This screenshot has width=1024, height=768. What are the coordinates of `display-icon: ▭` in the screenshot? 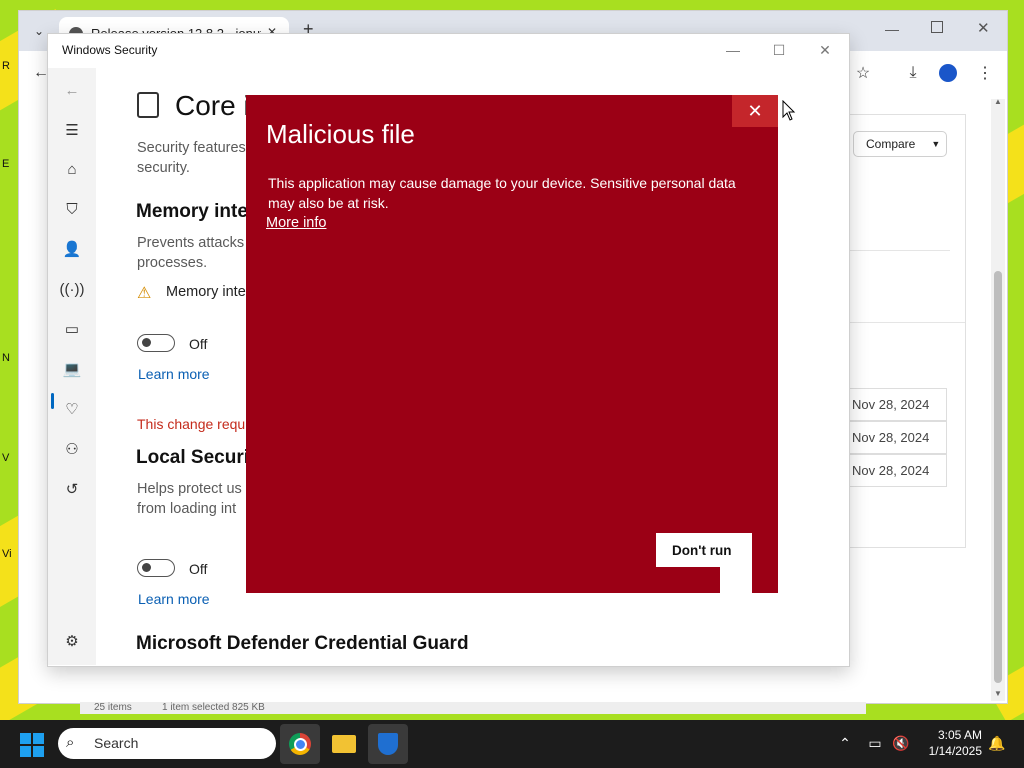 It's located at (875, 743).